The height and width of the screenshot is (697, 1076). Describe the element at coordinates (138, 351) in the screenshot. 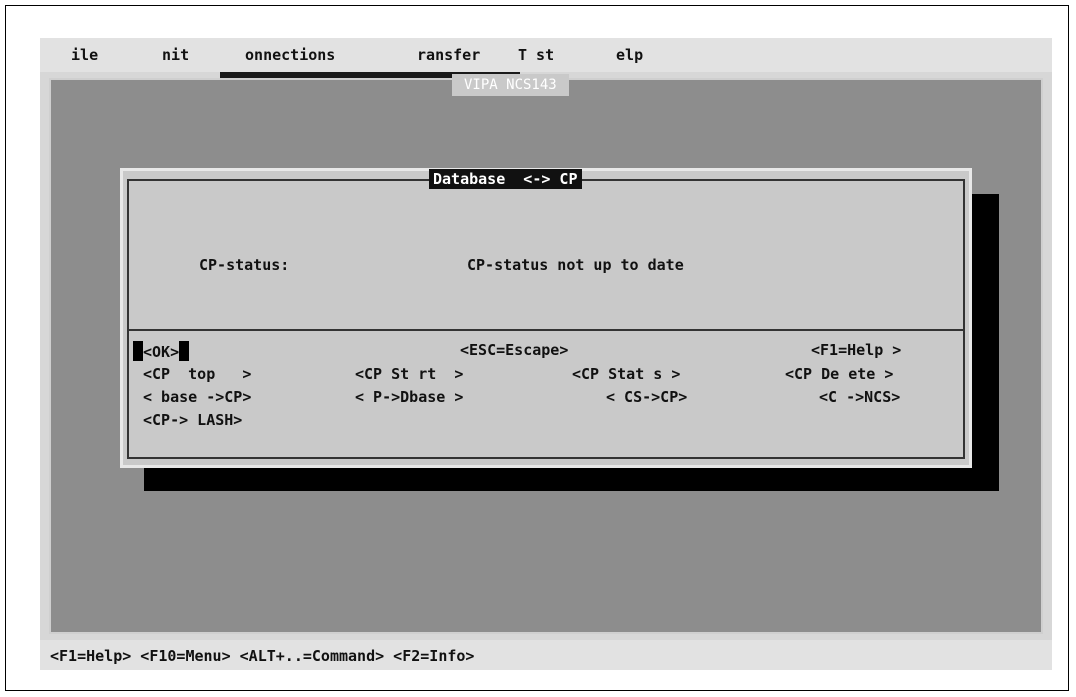

I see `selection-cursor-left` at that location.